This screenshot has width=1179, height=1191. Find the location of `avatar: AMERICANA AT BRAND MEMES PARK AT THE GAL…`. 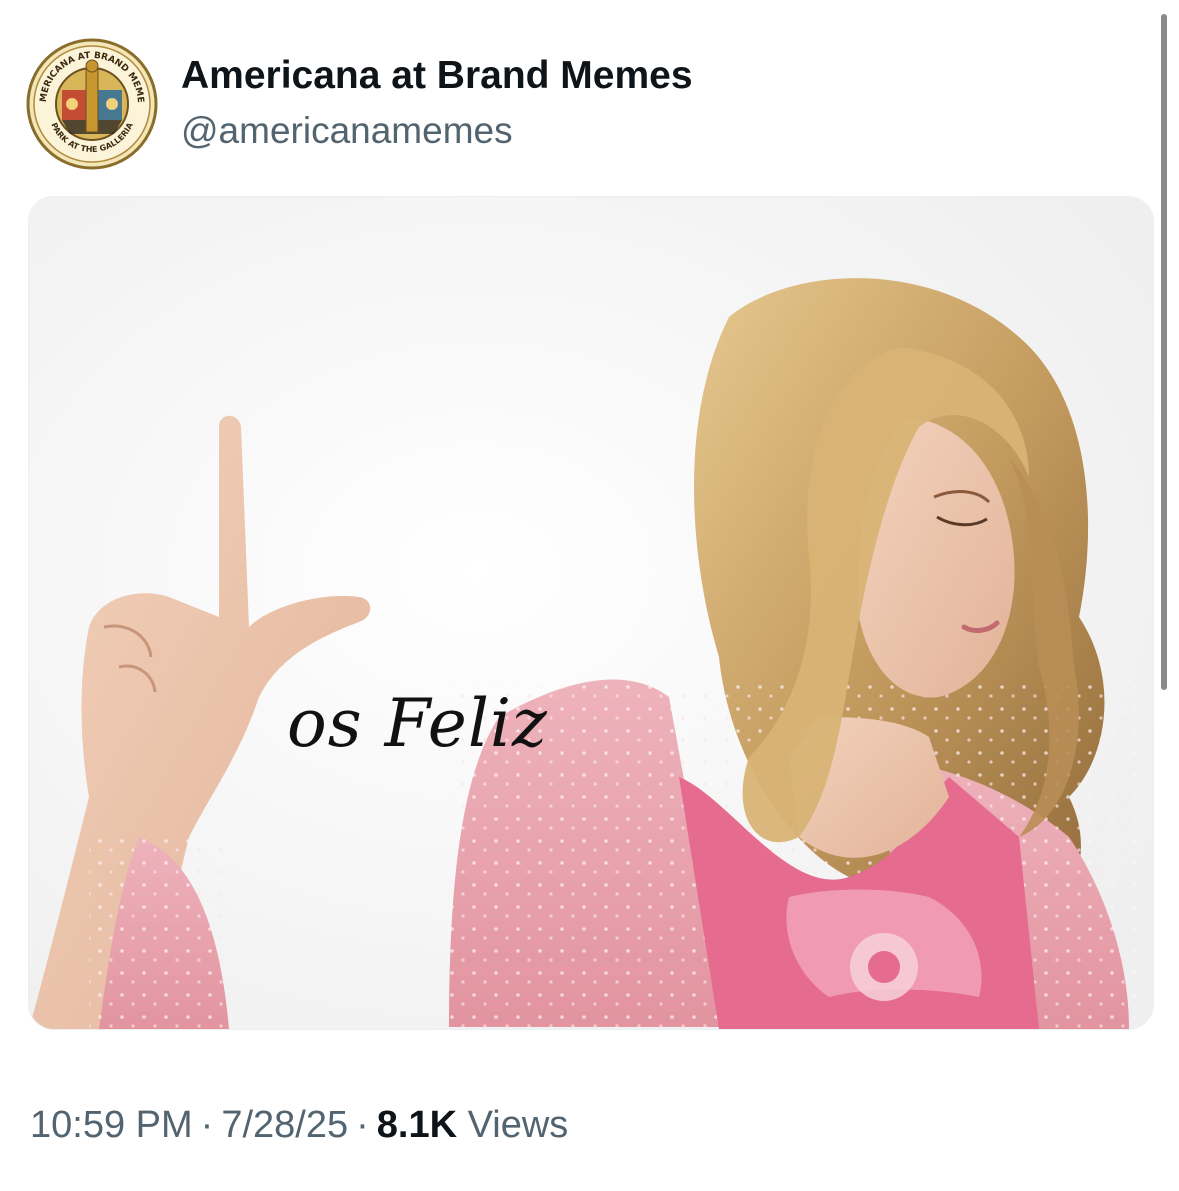

avatar: AMERICANA AT BRAND MEMES PARK AT THE GAL… is located at coordinates (92, 104).